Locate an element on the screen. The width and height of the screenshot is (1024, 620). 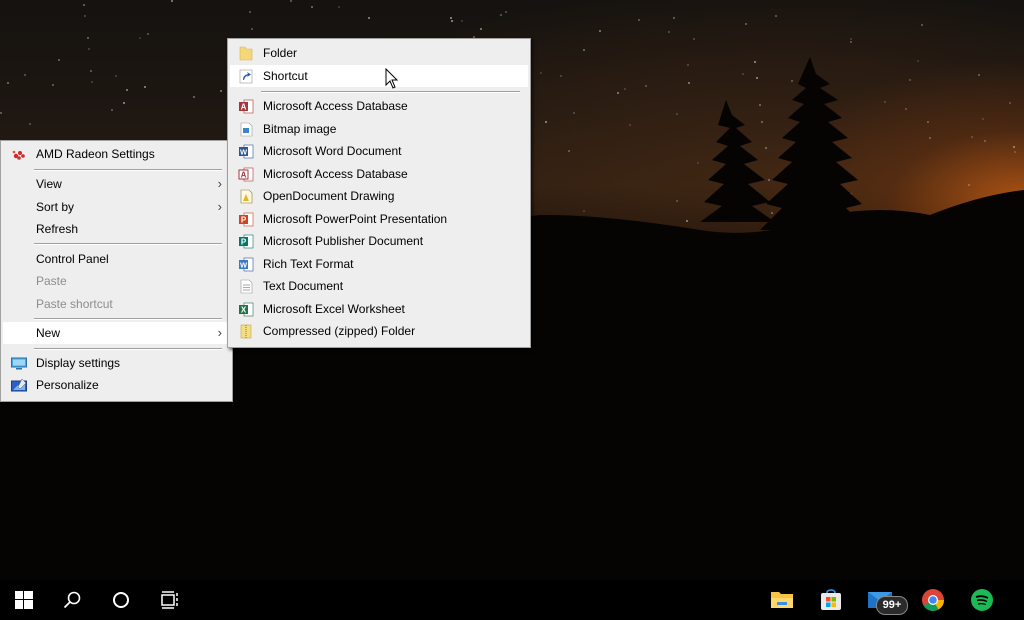
chrome-icon is located at coordinates (933, 600).